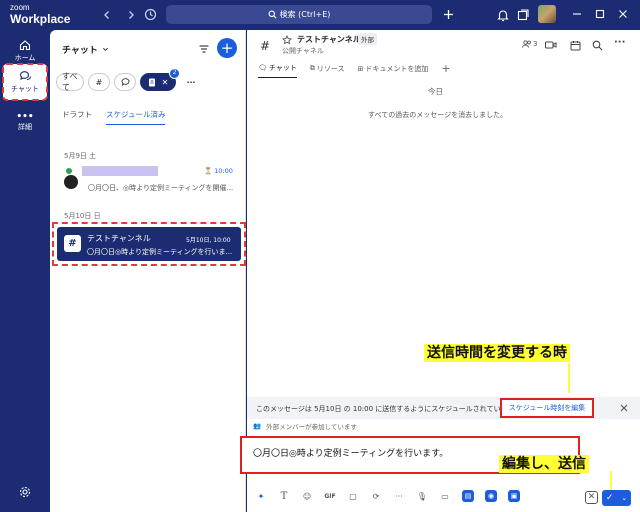 The height and width of the screenshot is (512, 640). Describe the element at coordinates (305, 14) in the screenshot. I see `search-placeholder: 検索 (Ctrl+E)` at that location.